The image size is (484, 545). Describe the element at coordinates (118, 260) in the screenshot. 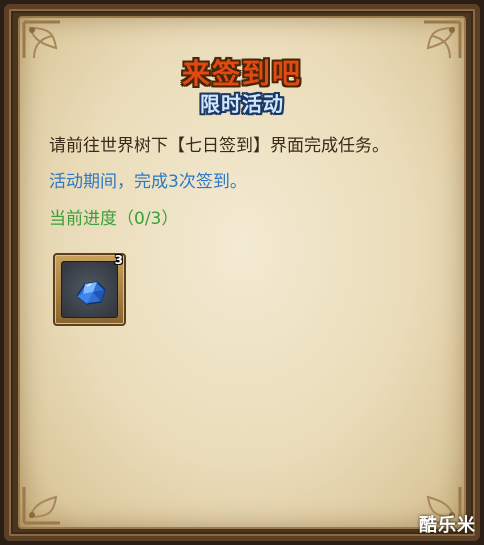

I see `reward-count-badge: 3` at that location.